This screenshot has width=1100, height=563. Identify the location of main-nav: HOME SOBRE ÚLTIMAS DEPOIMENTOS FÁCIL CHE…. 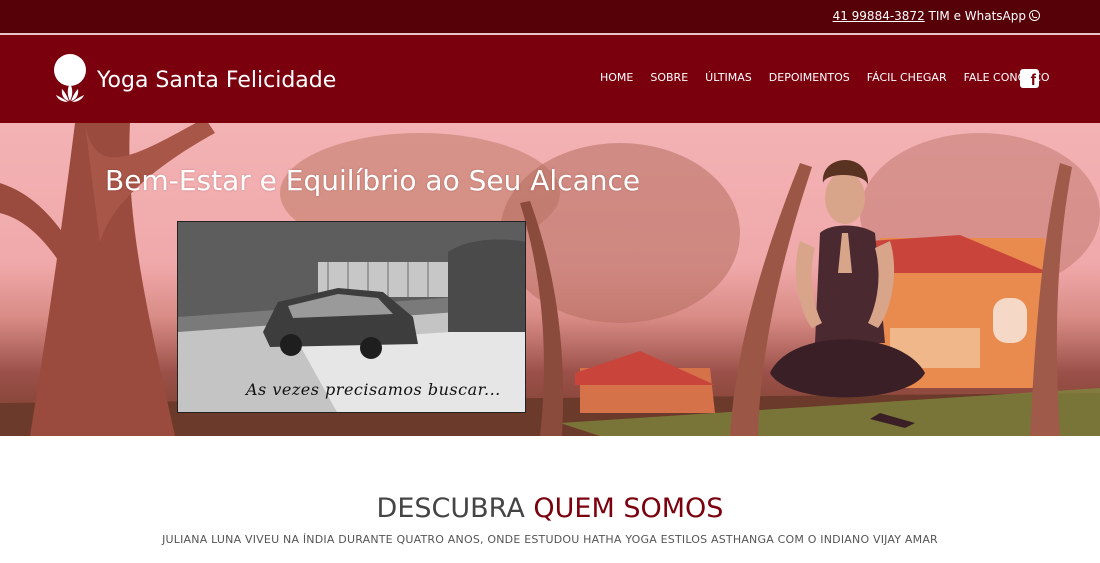
(833, 77).